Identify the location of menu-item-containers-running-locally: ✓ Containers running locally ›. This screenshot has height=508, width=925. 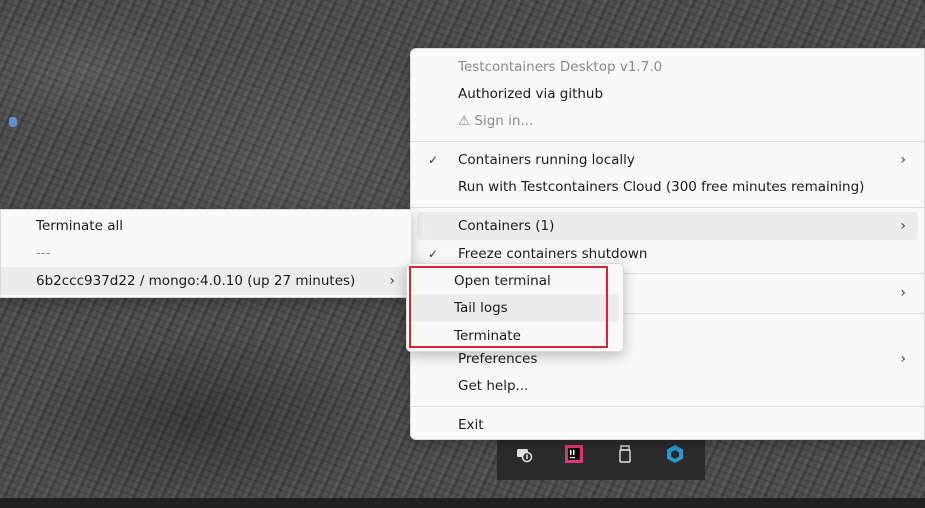
(667, 160).